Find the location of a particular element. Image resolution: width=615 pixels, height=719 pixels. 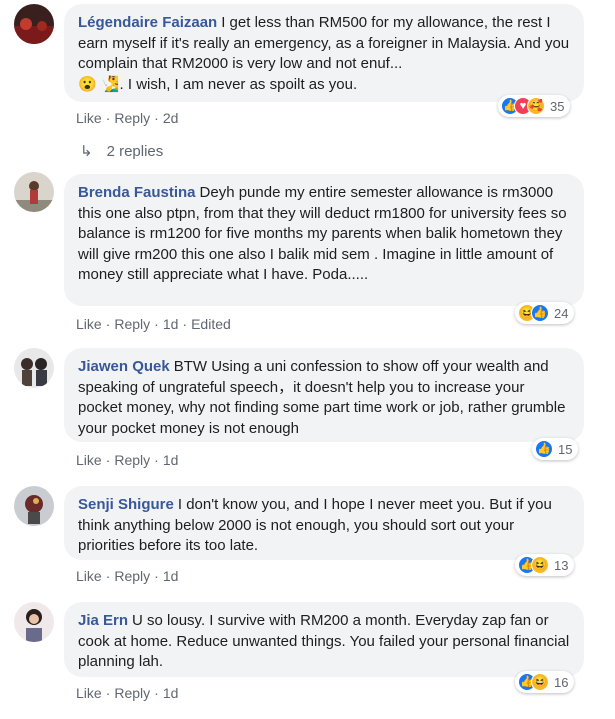

timestamp: 2d is located at coordinates (171, 118).